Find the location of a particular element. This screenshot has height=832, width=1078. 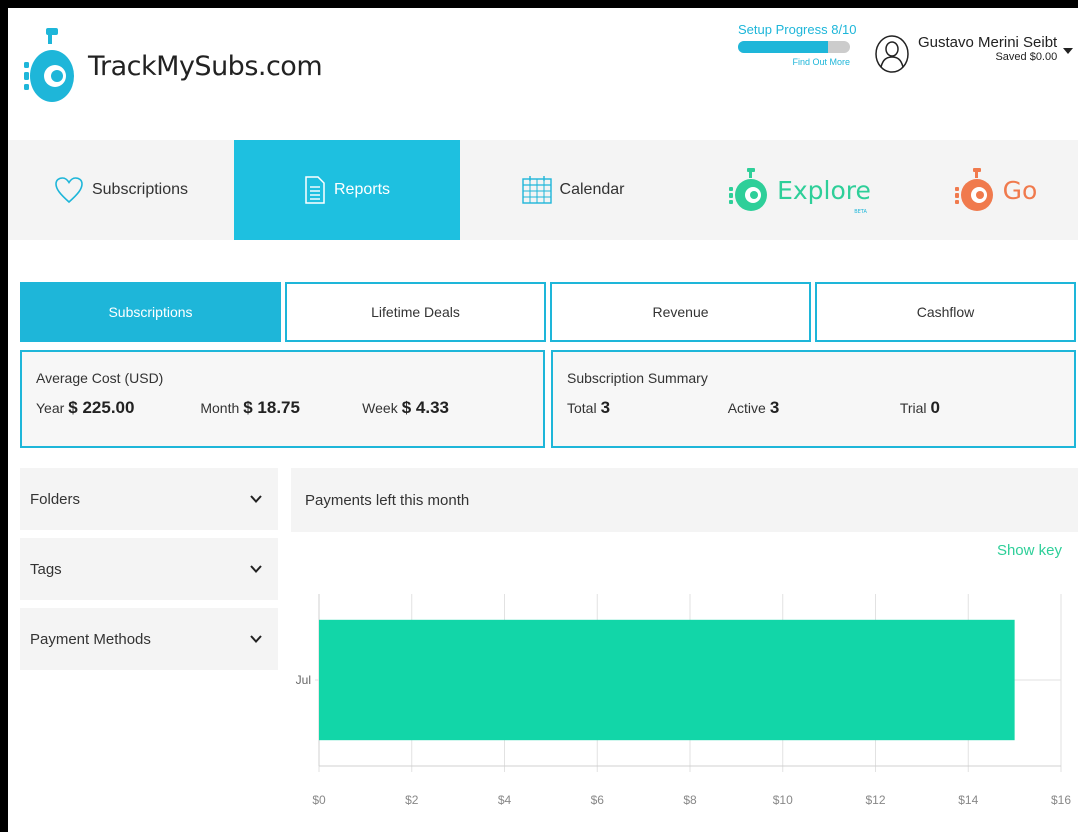

active-count: Active 3 is located at coordinates (753, 408).